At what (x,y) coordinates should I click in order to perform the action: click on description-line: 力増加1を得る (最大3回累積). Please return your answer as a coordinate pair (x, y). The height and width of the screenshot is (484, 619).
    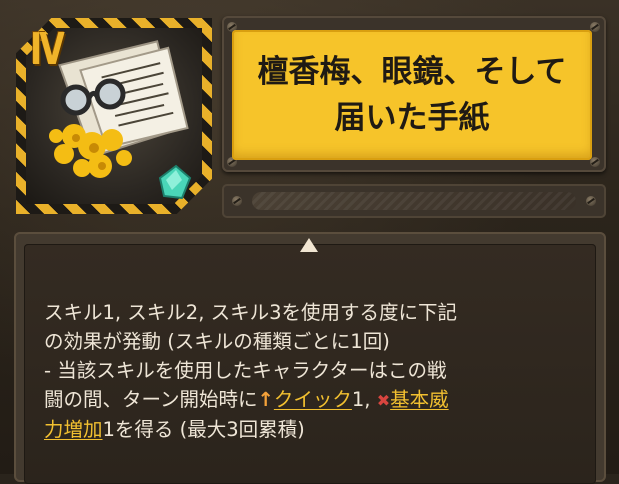
    Looking at the image, I should click on (314, 429).